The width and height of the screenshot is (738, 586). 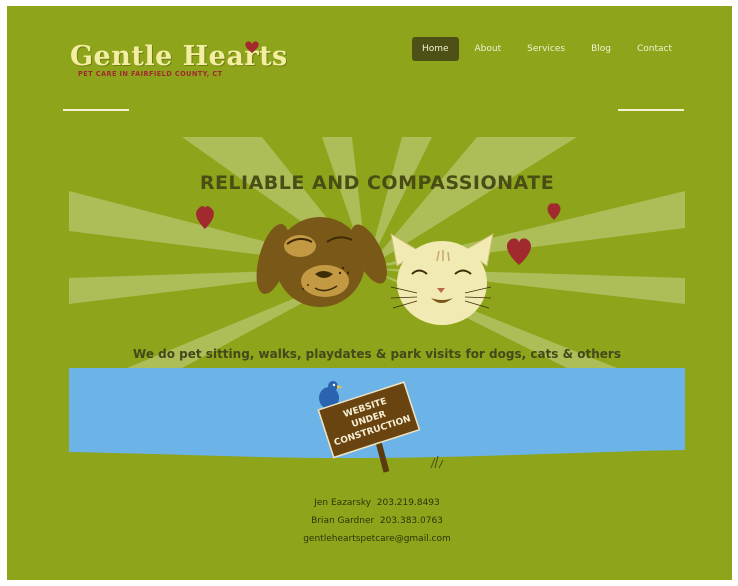 What do you see at coordinates (377, 539) in the screenshot?
I see `contact-email: gentleheartspetcare@gmail.com` at bounding box center [377, 539].